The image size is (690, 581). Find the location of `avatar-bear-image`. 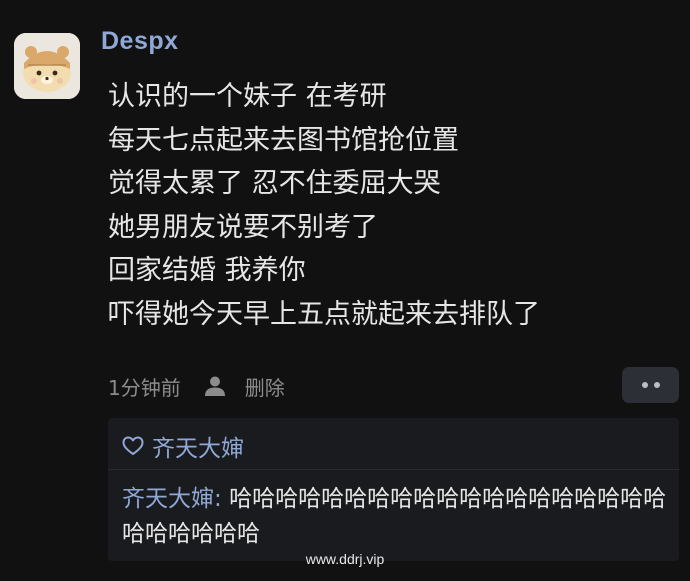

avatar-bear-image is located at coordinates (47, 66).